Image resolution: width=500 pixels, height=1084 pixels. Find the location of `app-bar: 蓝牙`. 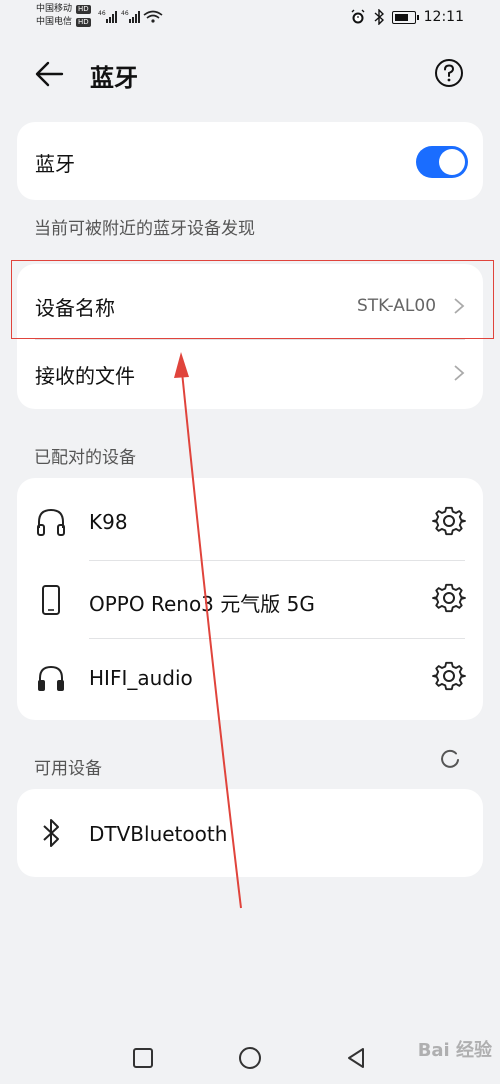

app-bar: 蓝牙 is located at coordinates (250, 75).